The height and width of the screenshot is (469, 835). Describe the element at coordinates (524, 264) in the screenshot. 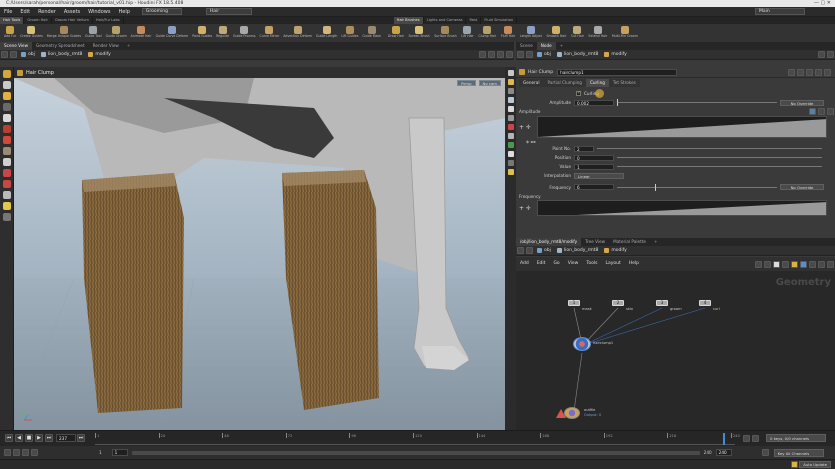

I see `net-menu-add: Add` at that location.